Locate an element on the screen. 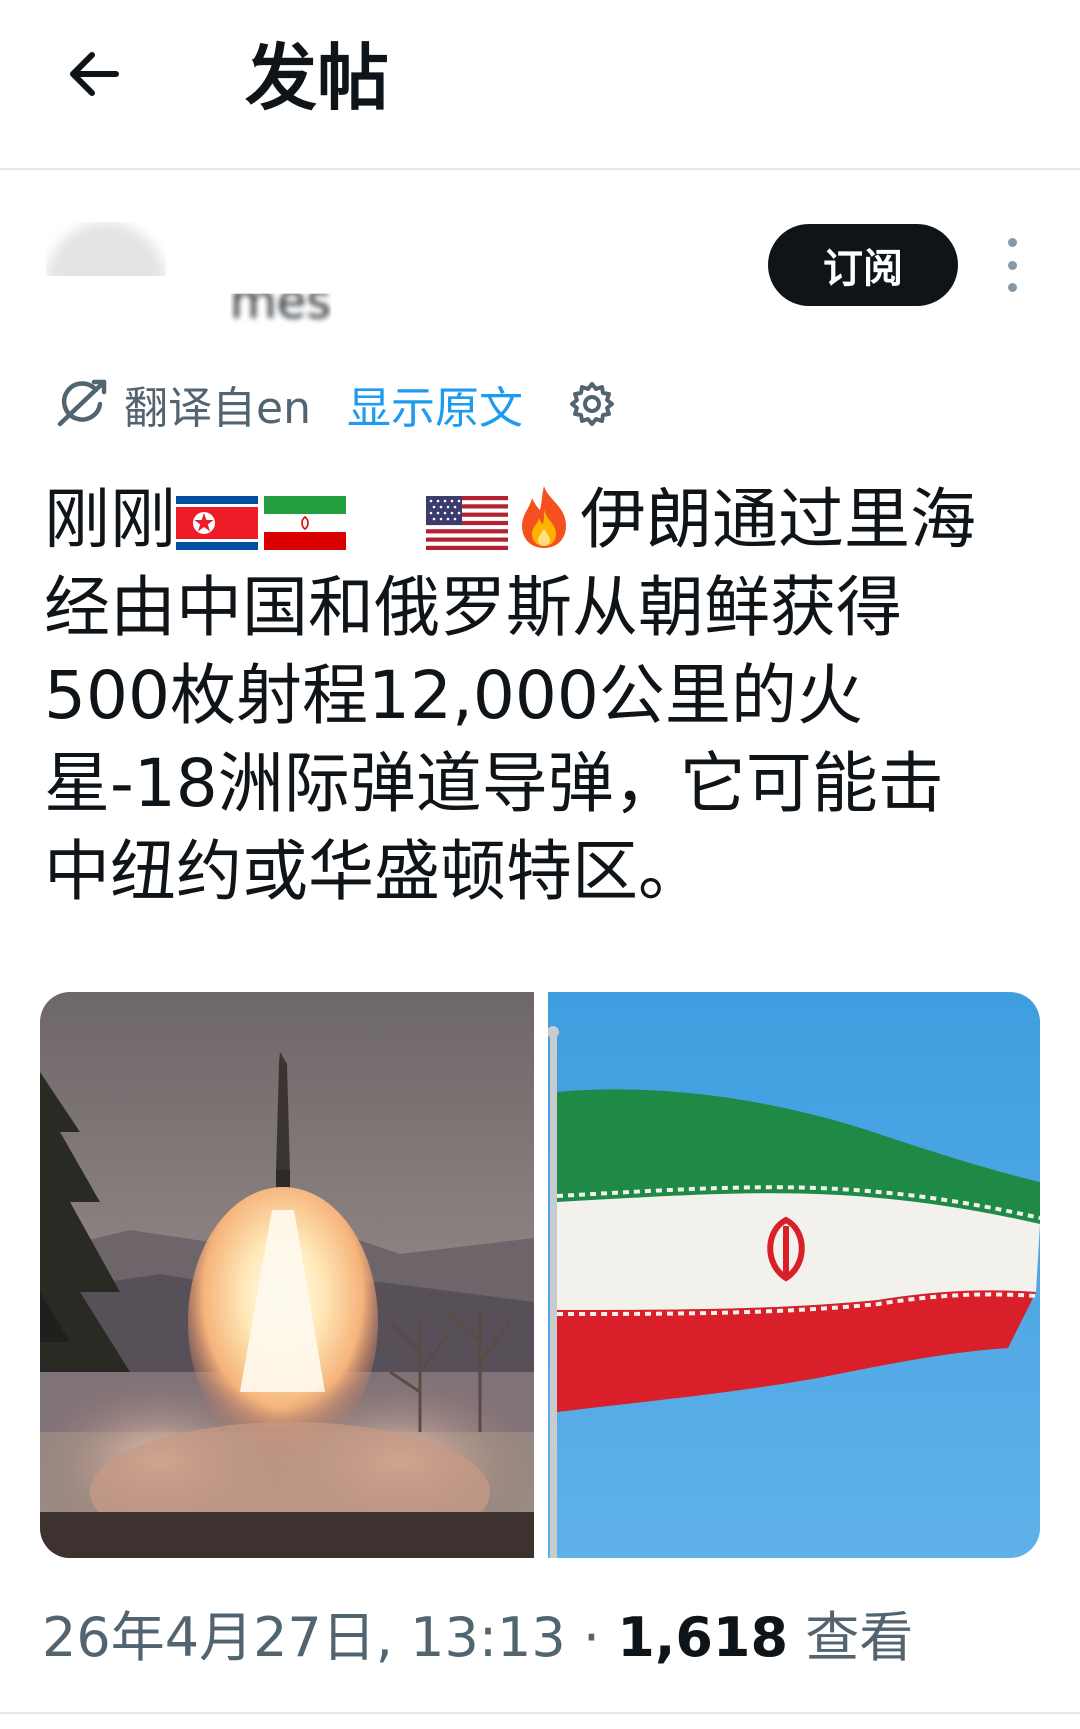  post-timestamp: 26年4月27日, 13:13 is located at coordinates (304, 1637).